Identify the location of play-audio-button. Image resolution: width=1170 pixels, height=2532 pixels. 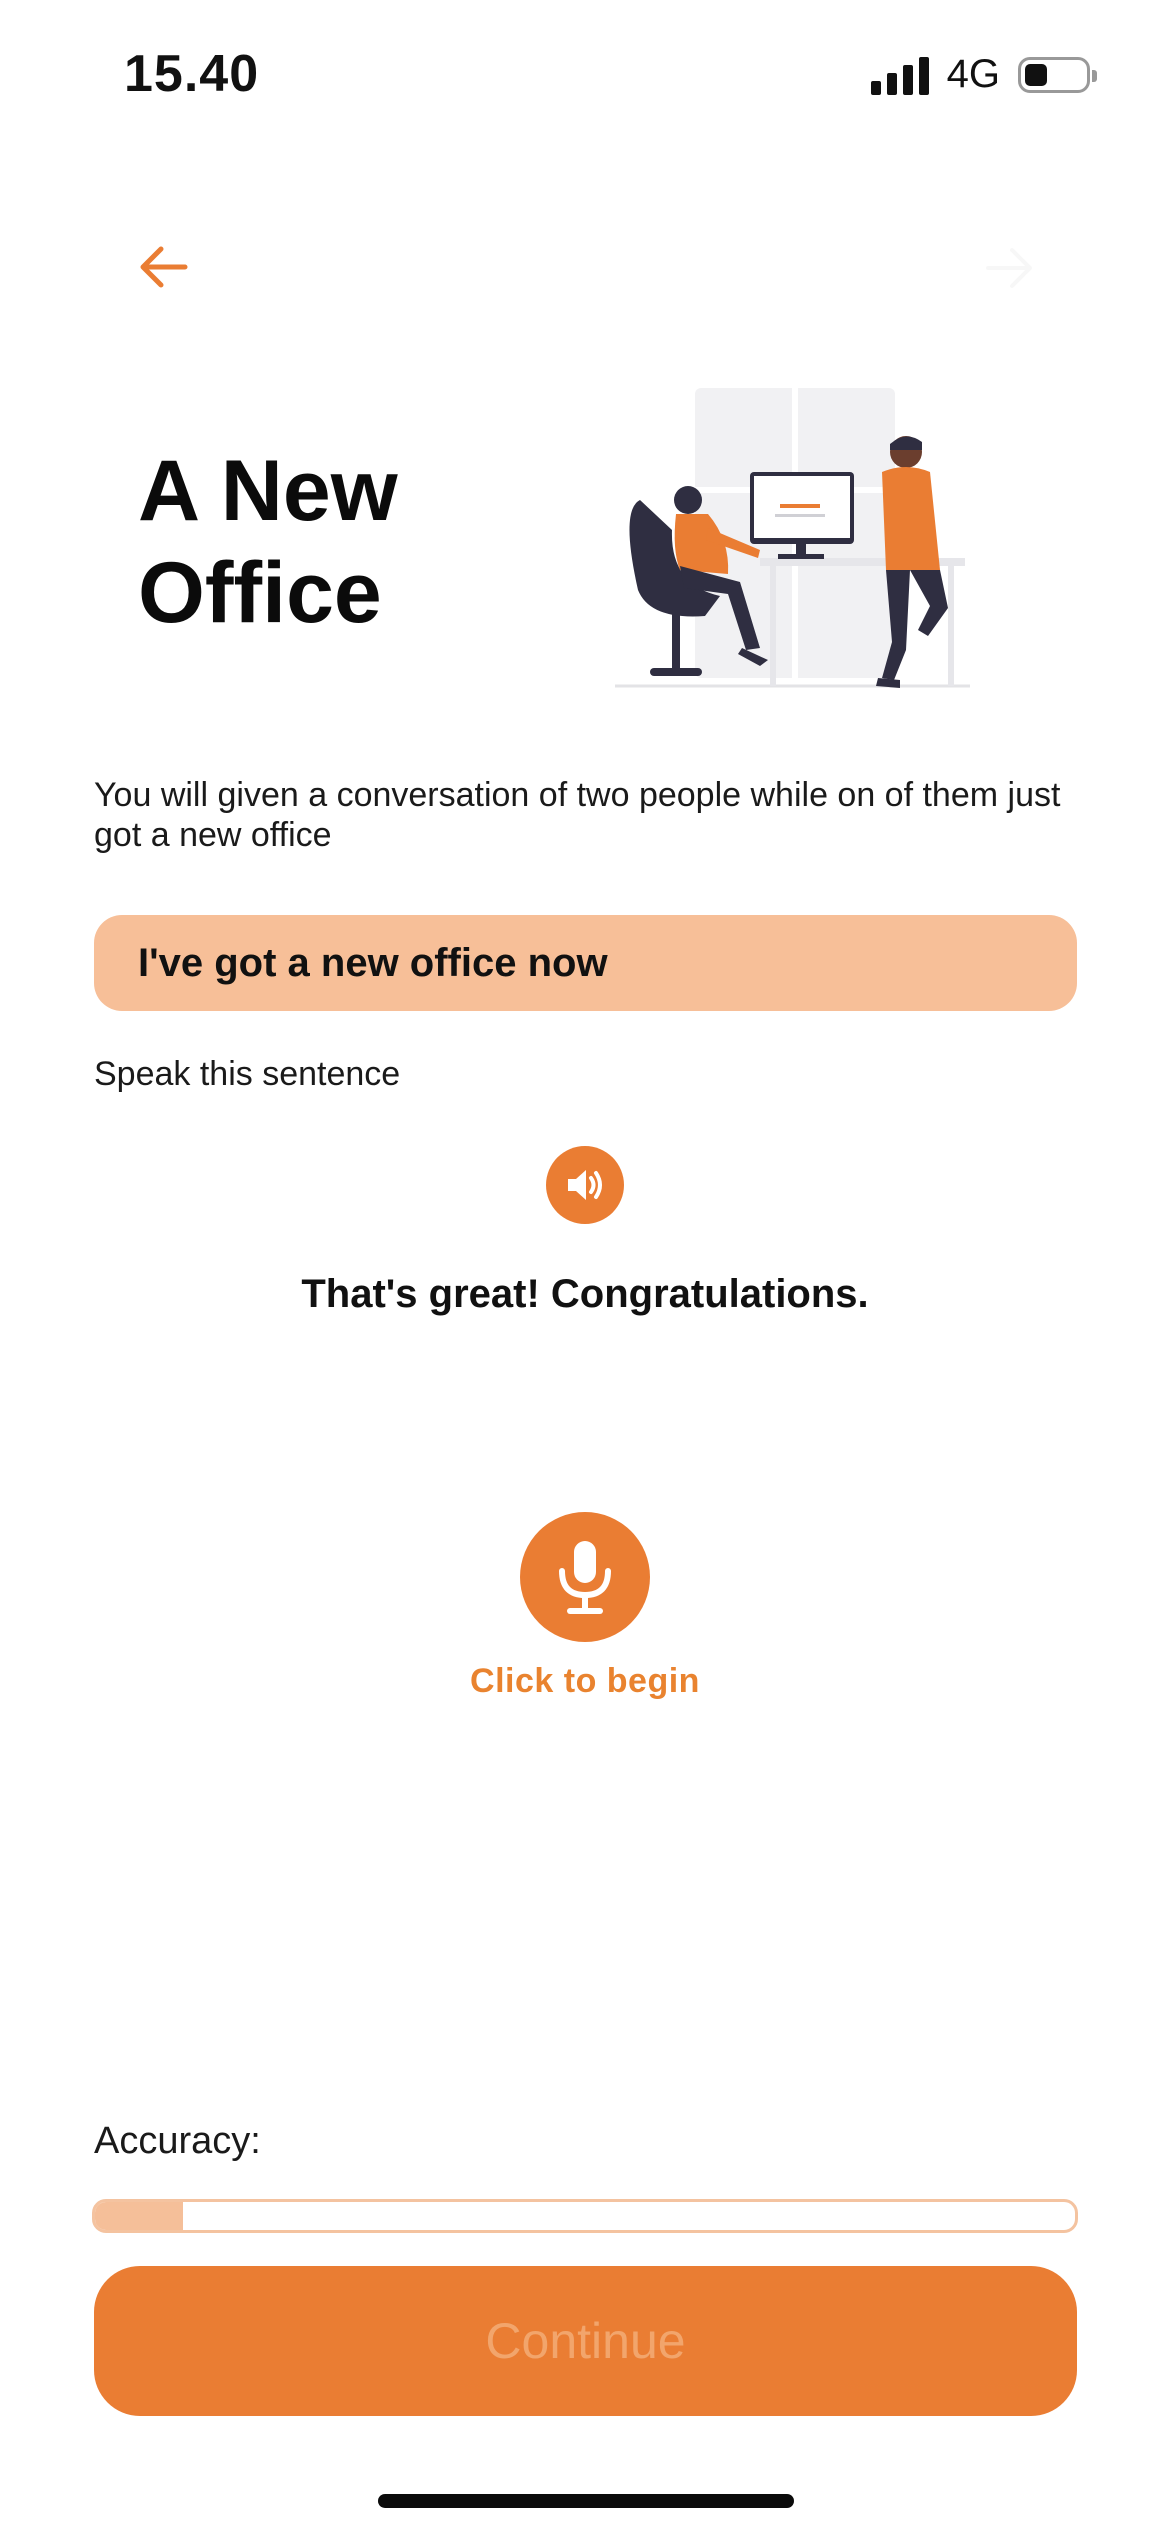
(585, 1185).